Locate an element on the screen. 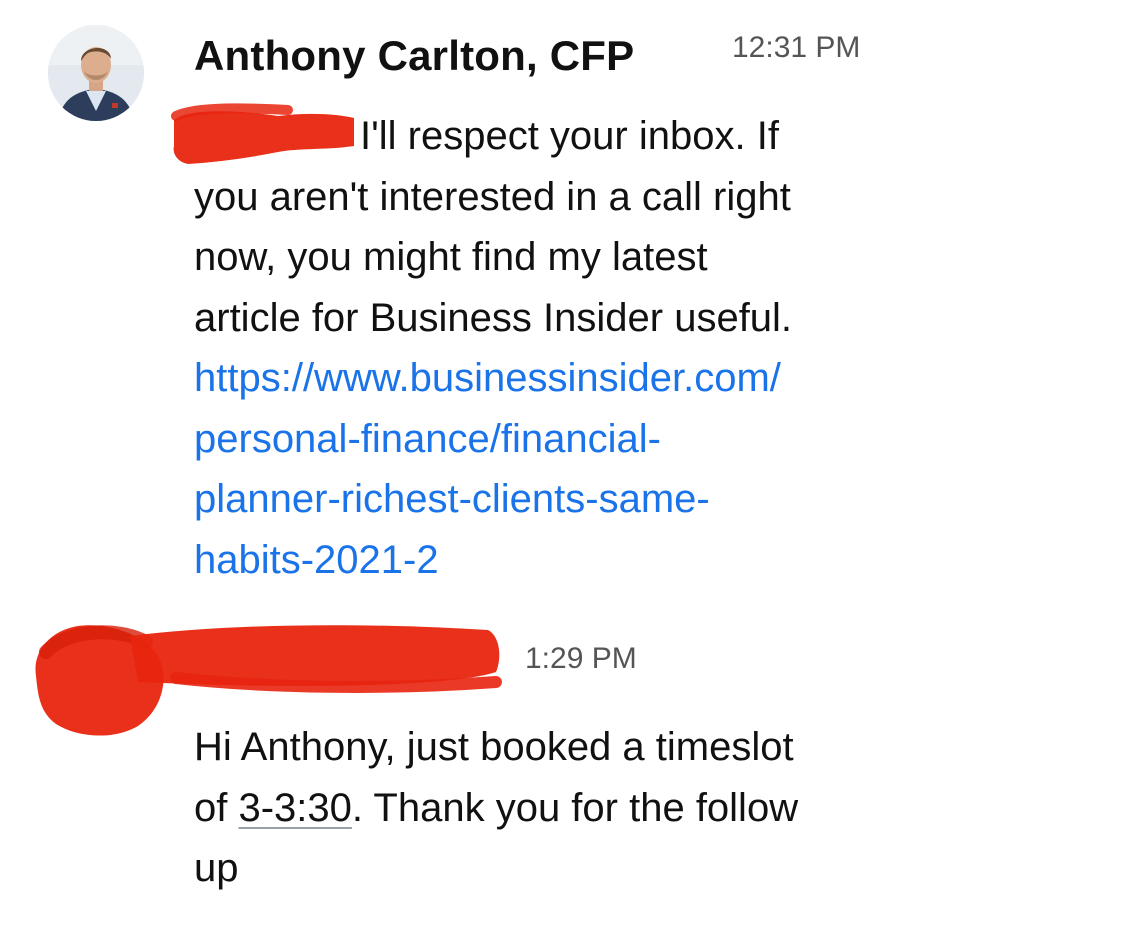  sender-avatar is located at coordinates (96, 73).